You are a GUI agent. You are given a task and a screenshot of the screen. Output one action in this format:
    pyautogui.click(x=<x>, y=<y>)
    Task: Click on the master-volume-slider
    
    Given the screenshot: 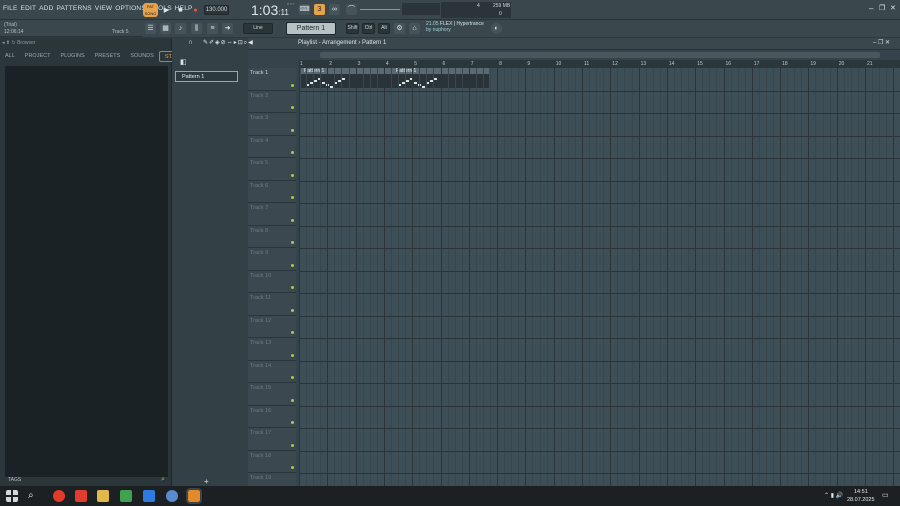 What is the action you would take?
    pyautogui.click(x=380, y=9)
    